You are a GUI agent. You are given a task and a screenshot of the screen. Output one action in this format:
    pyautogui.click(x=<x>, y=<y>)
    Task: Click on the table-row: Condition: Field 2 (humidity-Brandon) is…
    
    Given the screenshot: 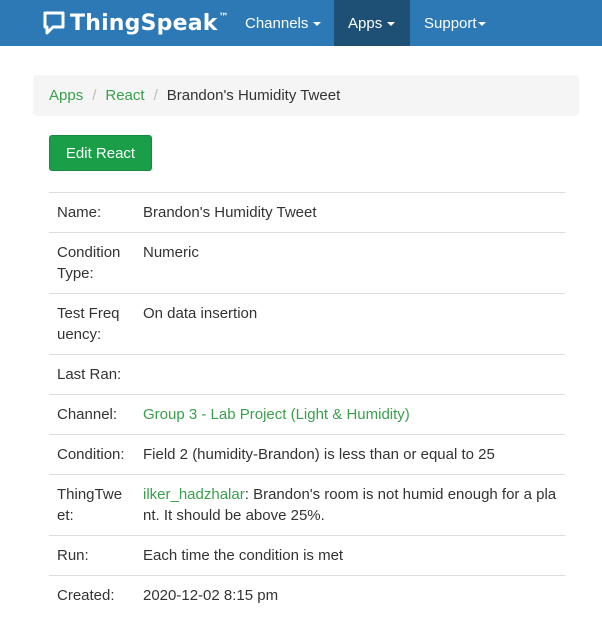 What is the action you would take?
    pyautogui.click(x=307, y=454)
    